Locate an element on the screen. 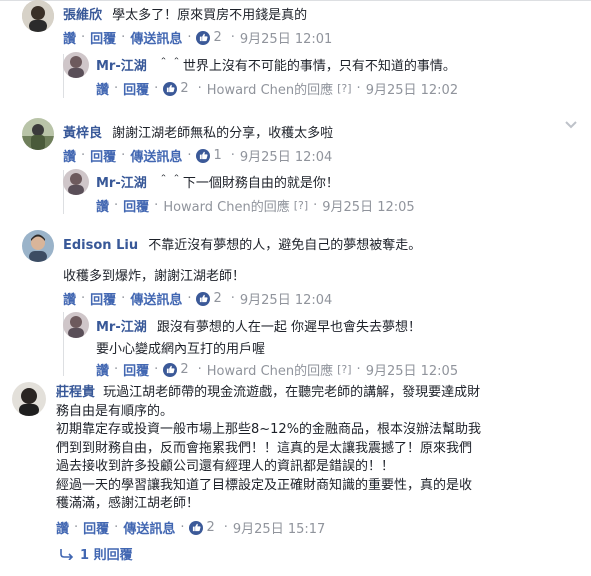 This screenshot has width=591, height=576. comment-actions: 讚 · 回覆 · 傳送訊息 · 2 · 9月25日 12:04 is located at coordinates (198, 298).